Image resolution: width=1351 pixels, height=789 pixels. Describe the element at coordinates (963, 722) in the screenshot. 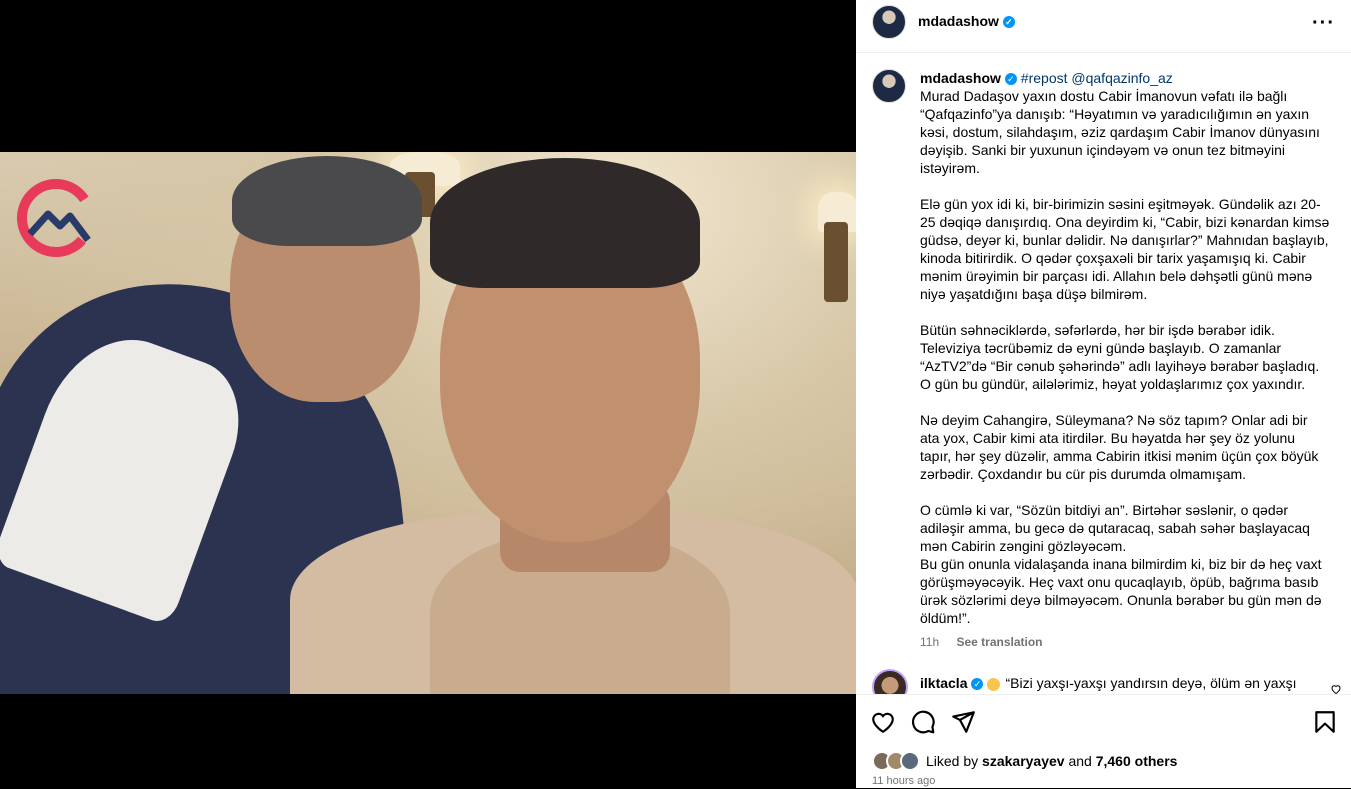

I see `share-icon` at that location.